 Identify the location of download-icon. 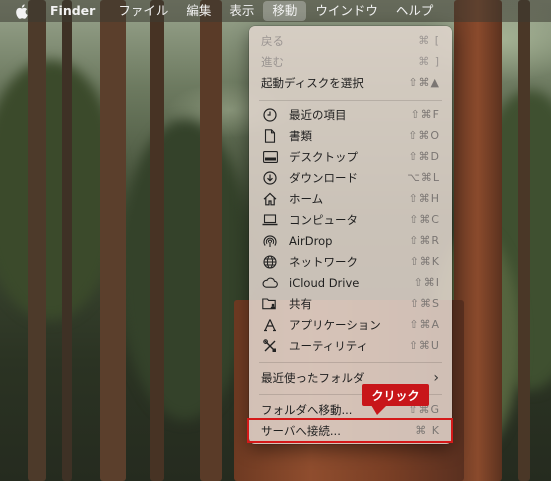
(270, 178).